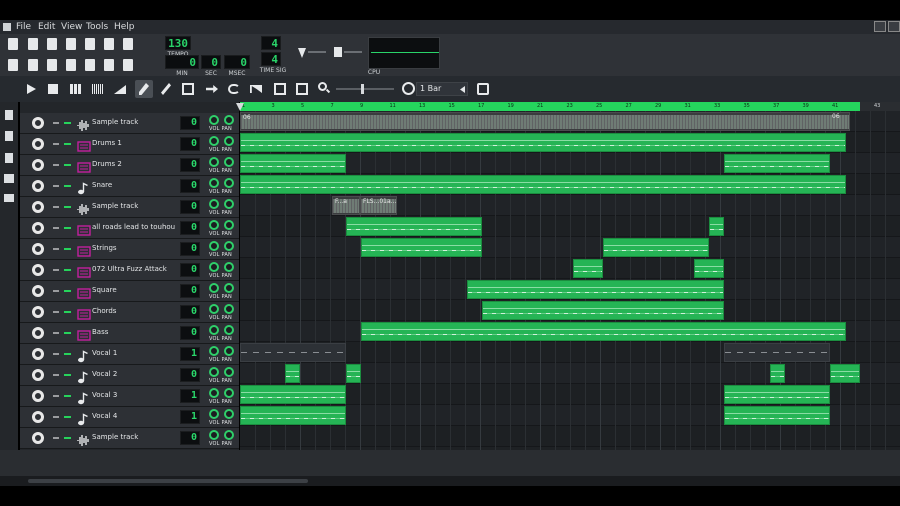  I want to click on close-window-icon, so click(894, 26).